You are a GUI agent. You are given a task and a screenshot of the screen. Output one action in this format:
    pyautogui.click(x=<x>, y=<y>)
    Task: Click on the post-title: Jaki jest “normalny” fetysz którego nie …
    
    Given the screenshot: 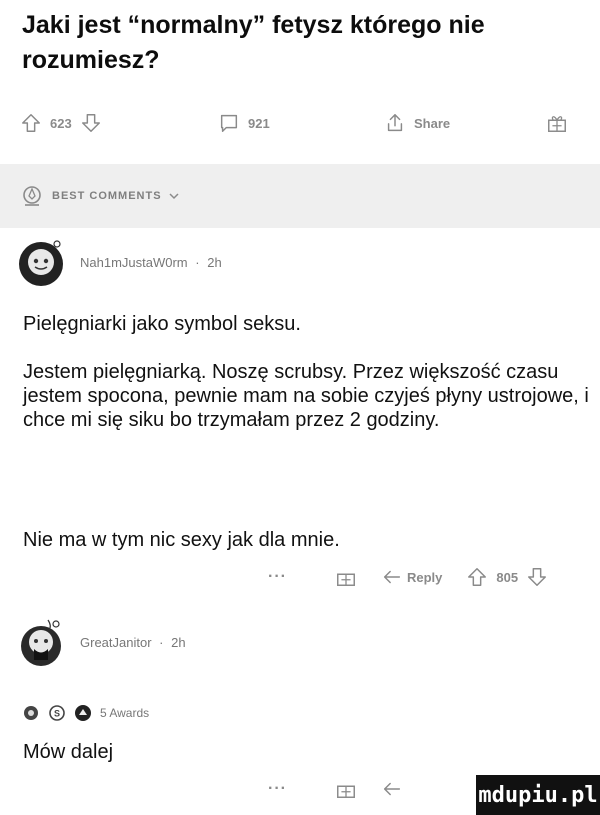 What is the action you would take?
    pyautogui.click(x=253, y=42)
    